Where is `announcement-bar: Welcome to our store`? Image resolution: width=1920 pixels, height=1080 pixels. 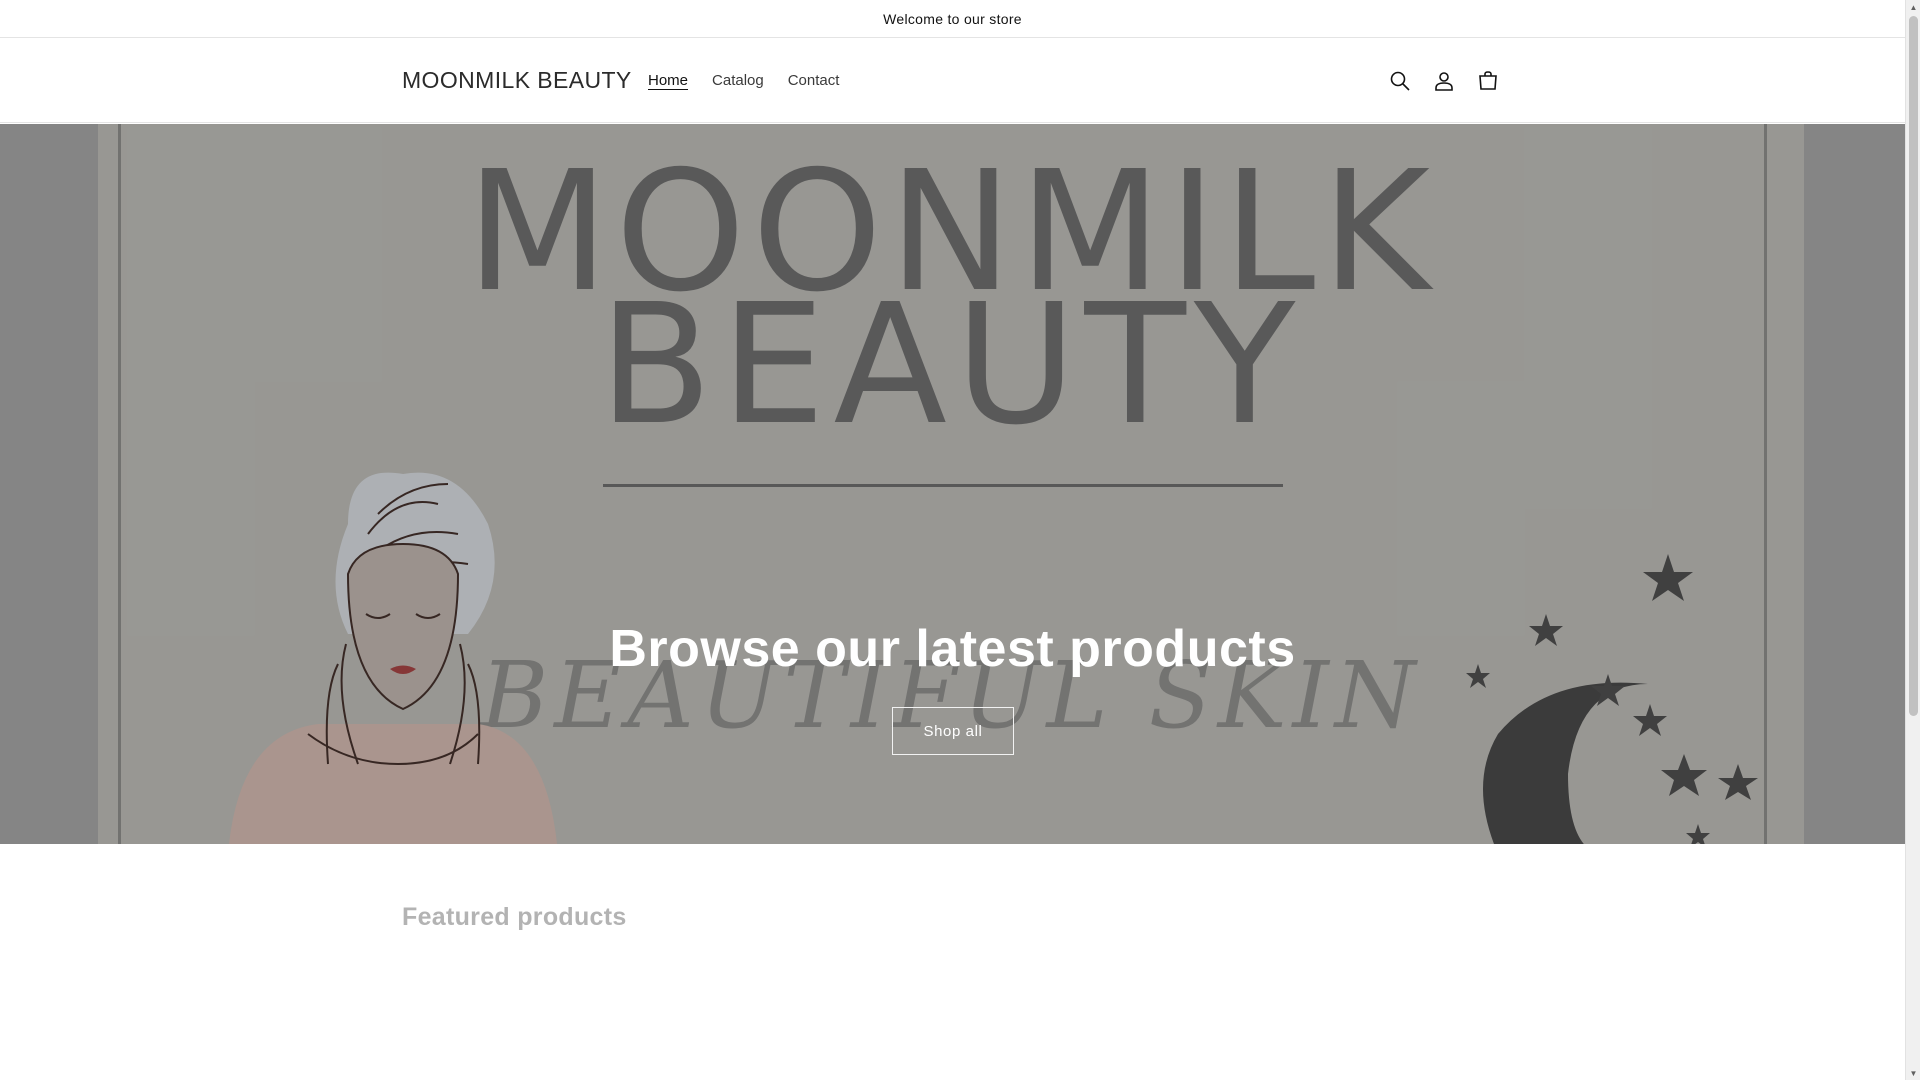 announcement-bar: Welcome to our store is located at coordinates (952, 19).